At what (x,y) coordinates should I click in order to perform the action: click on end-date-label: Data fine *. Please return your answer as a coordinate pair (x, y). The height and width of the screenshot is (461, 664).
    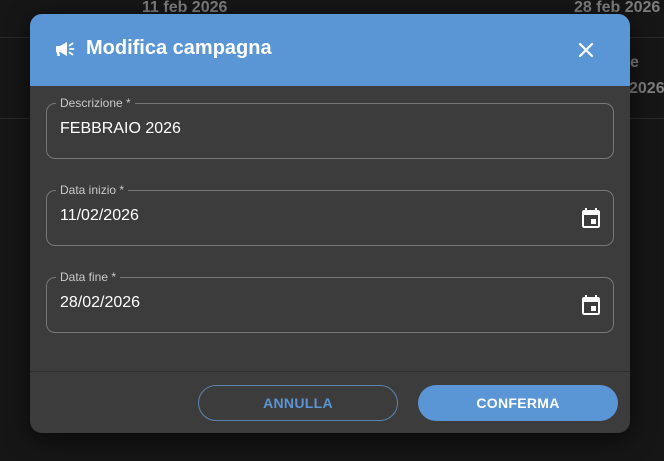
    Looking at the image, I should click on (88, 277).